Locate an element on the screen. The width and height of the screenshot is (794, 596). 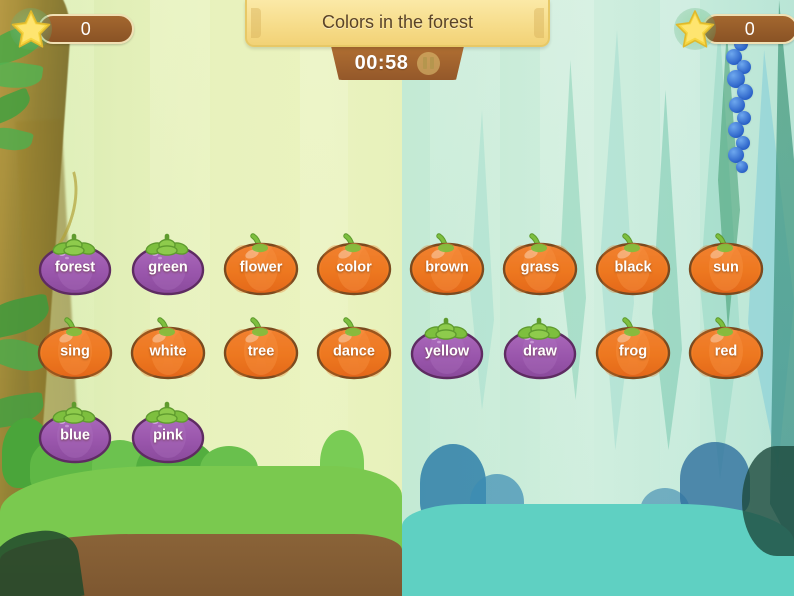
word-item-frog: frog is located at coordinates (633, 349).